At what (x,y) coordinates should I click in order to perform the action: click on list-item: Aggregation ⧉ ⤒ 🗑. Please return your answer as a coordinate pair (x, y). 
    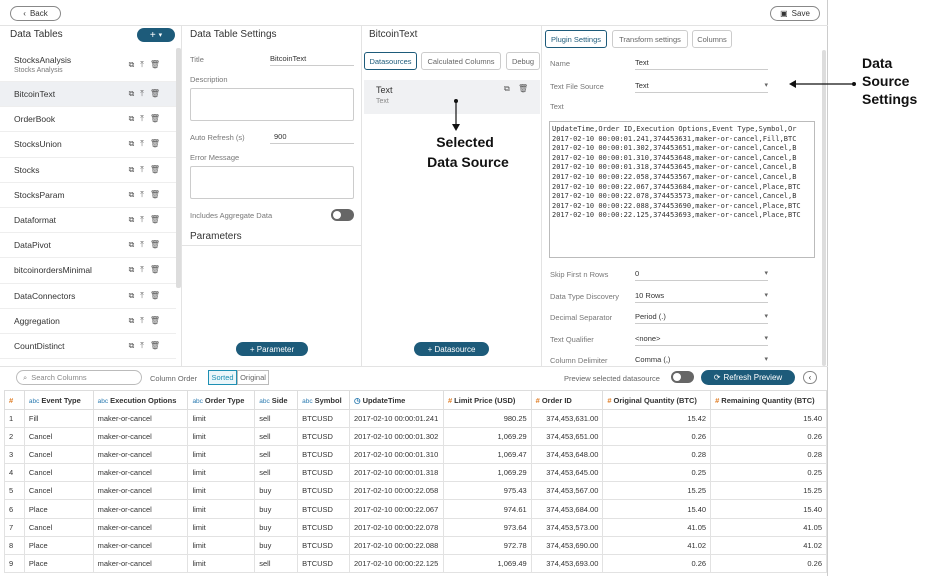
    Looking at the image, I should click on (88, 321).